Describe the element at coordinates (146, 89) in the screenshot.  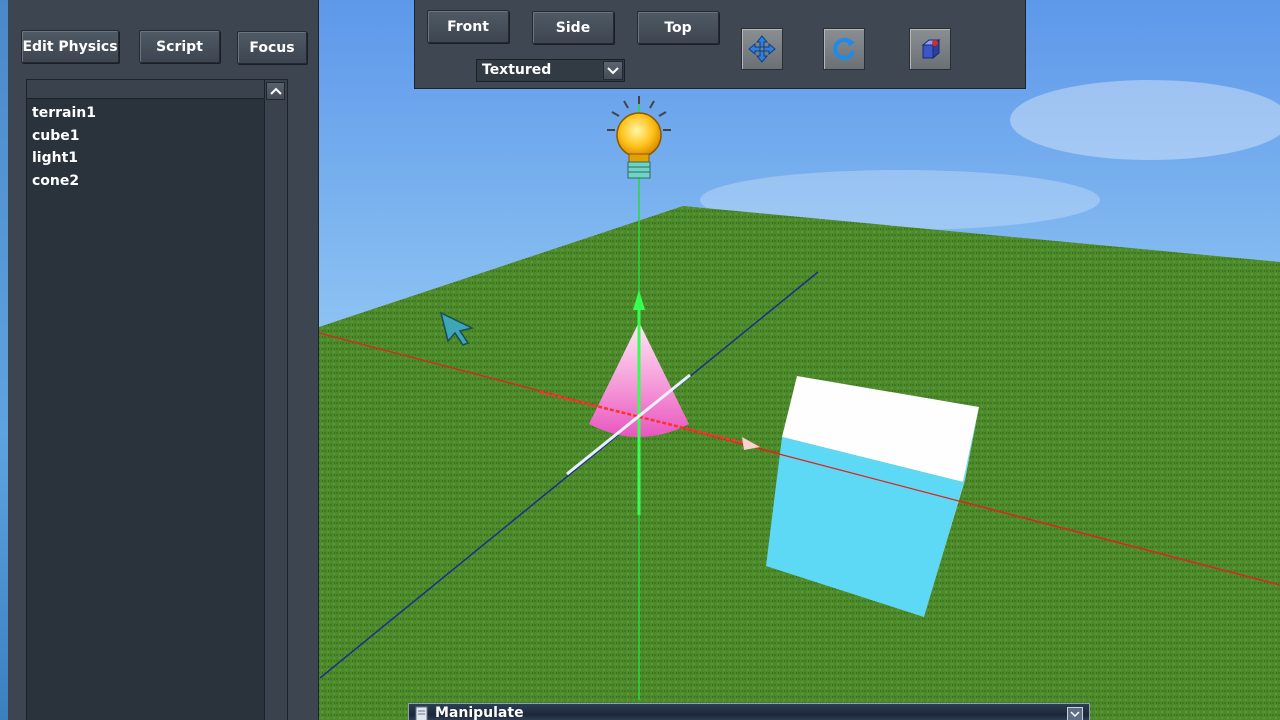
I see `list-header` at that location.